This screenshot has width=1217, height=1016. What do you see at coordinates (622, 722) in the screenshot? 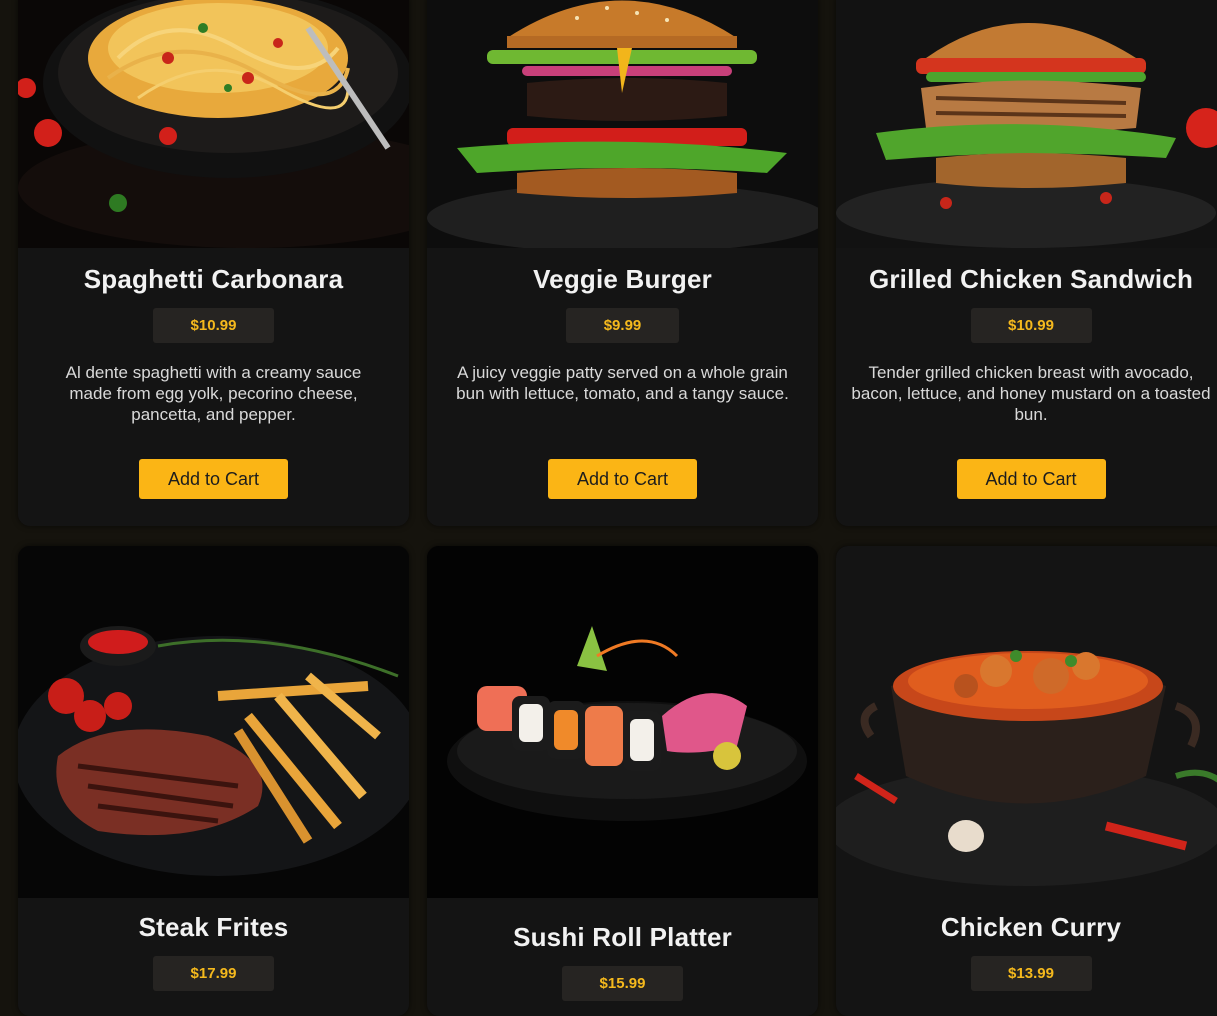
I see `sushi-photo` at bounding box center [622, 722].